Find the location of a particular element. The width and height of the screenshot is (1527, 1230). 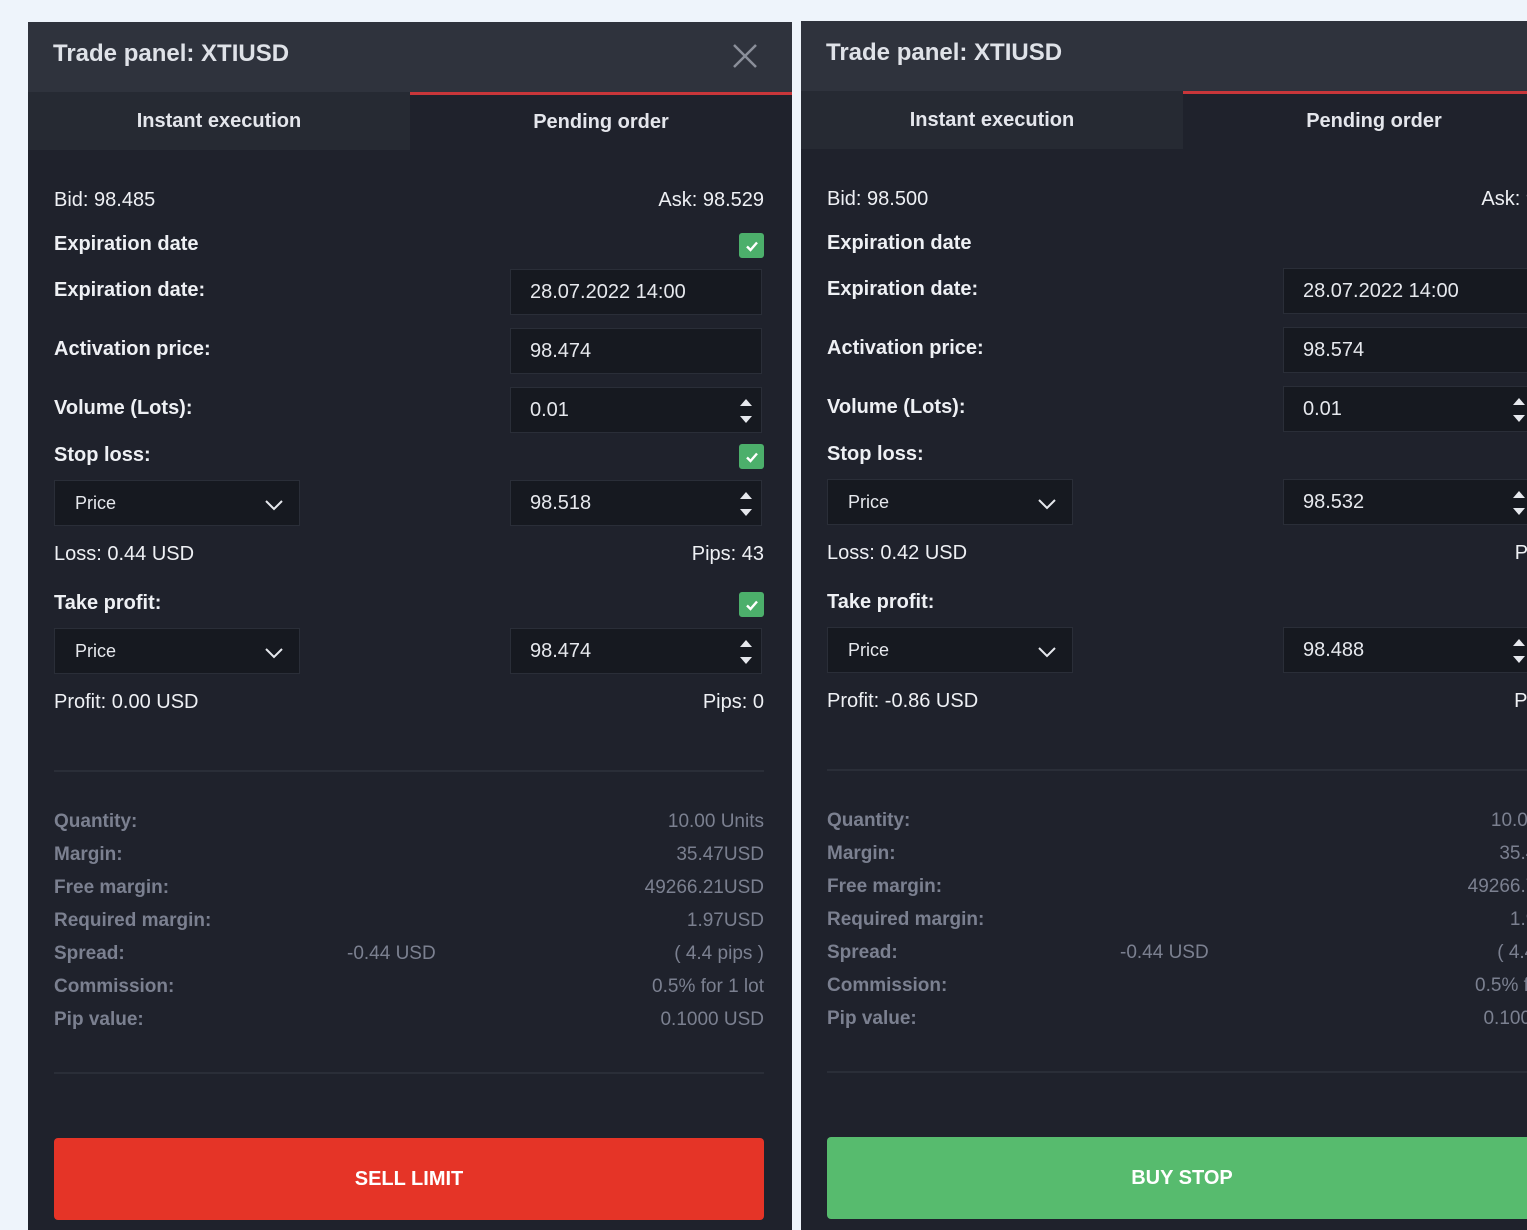

bid-price: Bid: 98.500 is located at coordinates (878, 199).